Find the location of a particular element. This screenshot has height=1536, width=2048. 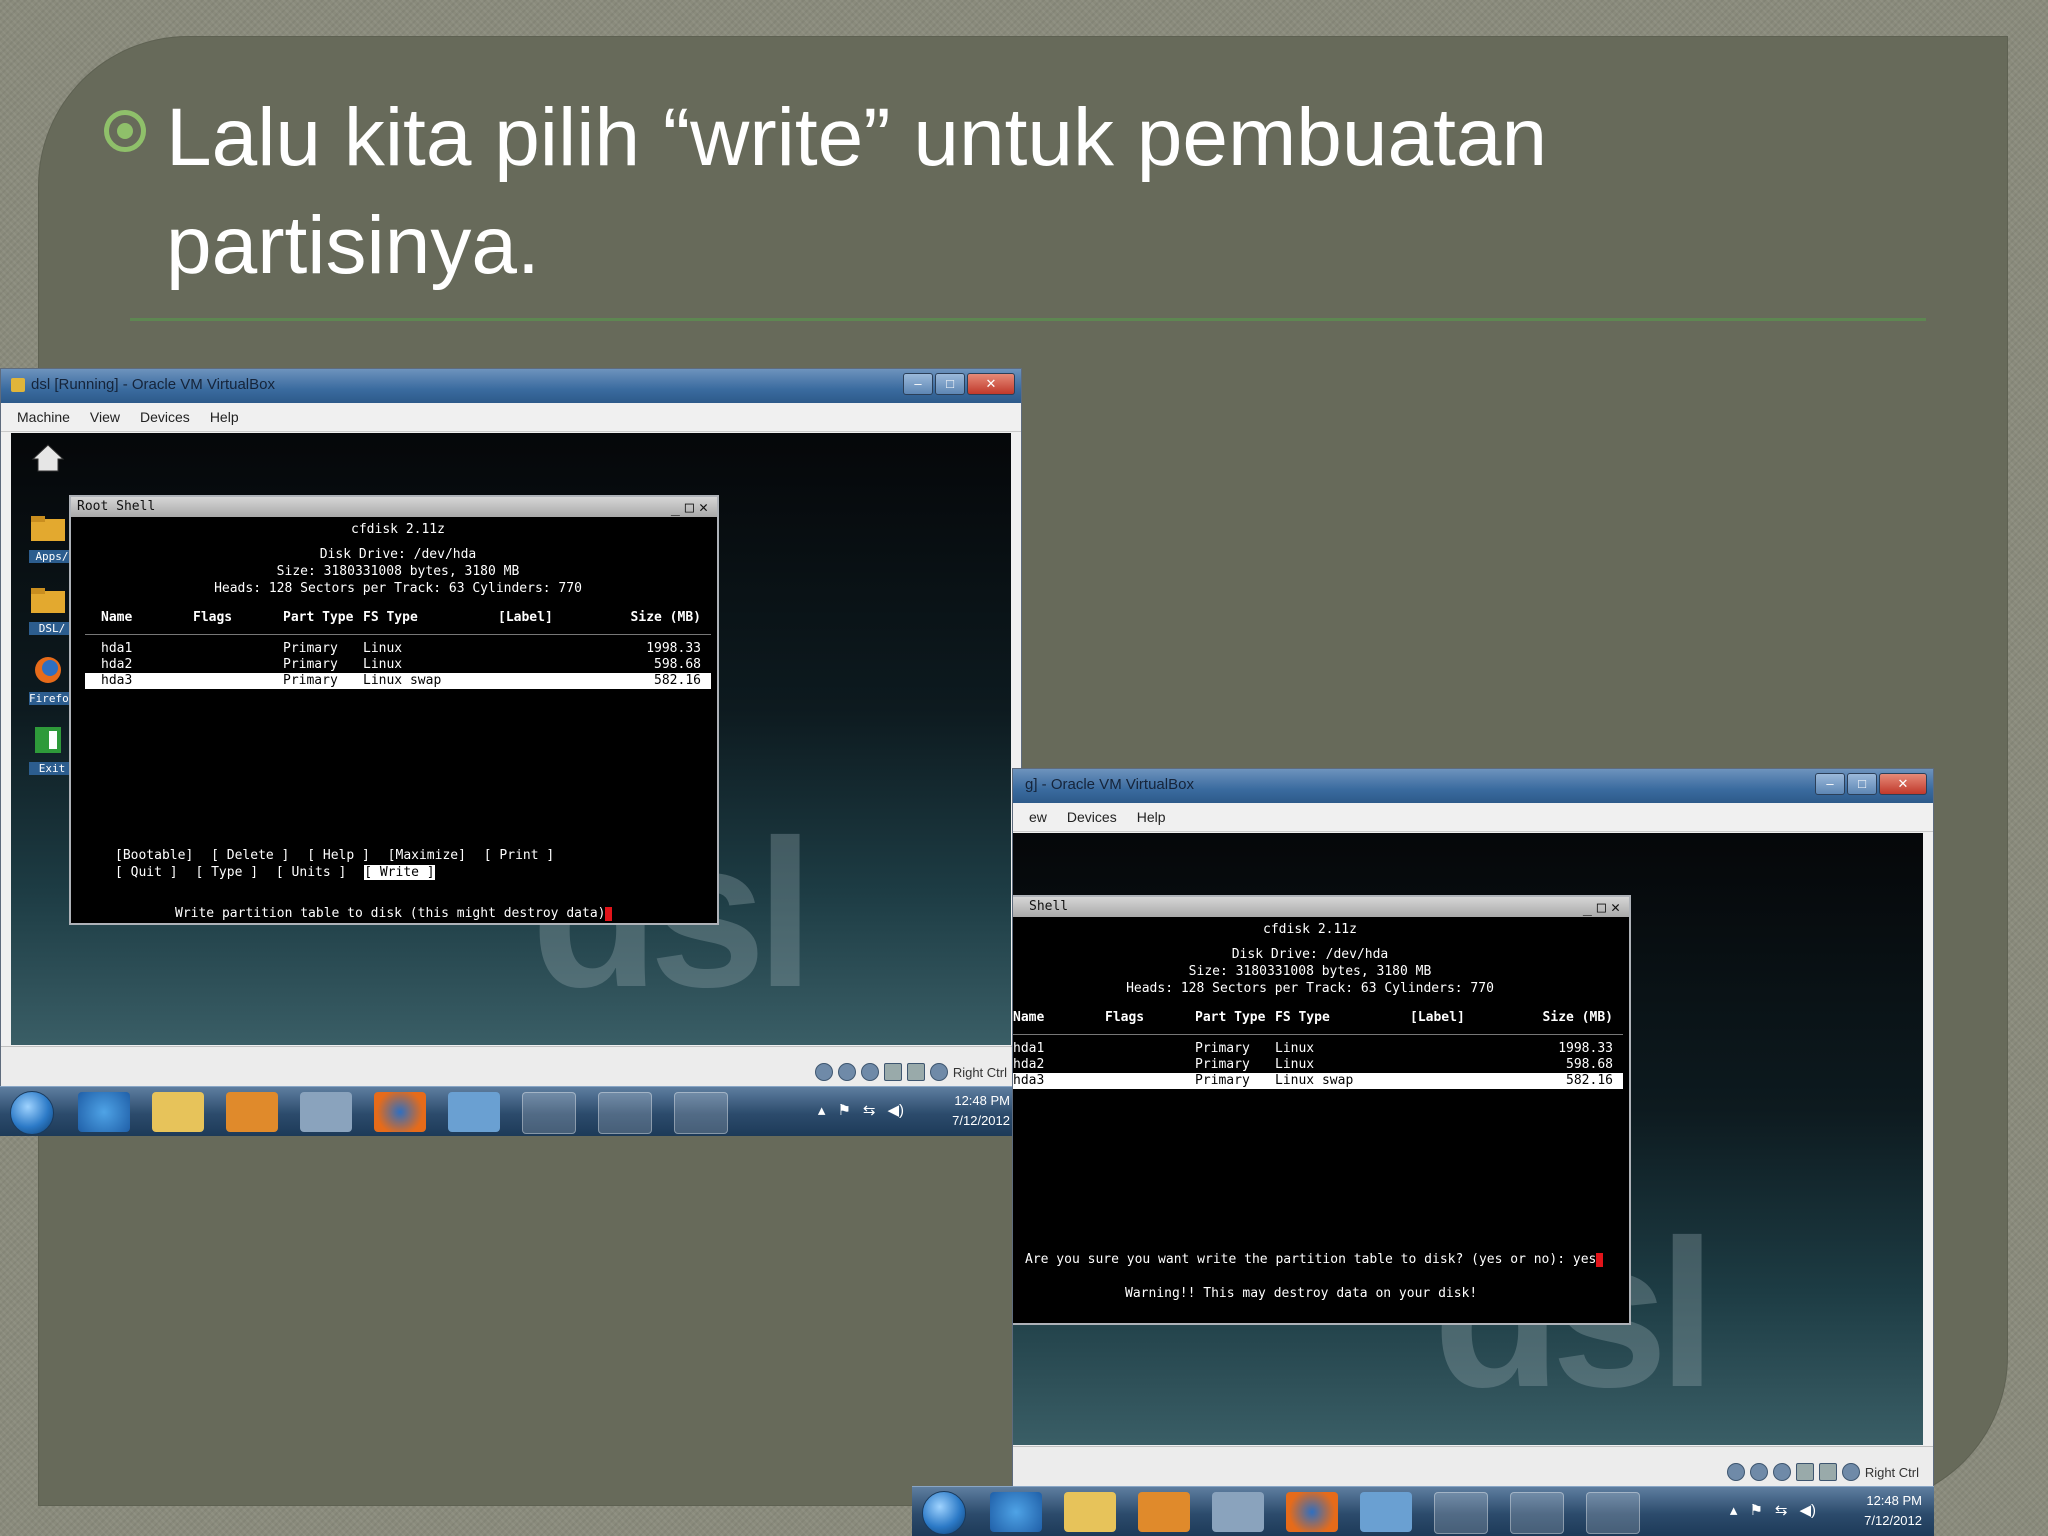

shell-titlebar: Shell _□✕ is located at coordinates (1321, 907).